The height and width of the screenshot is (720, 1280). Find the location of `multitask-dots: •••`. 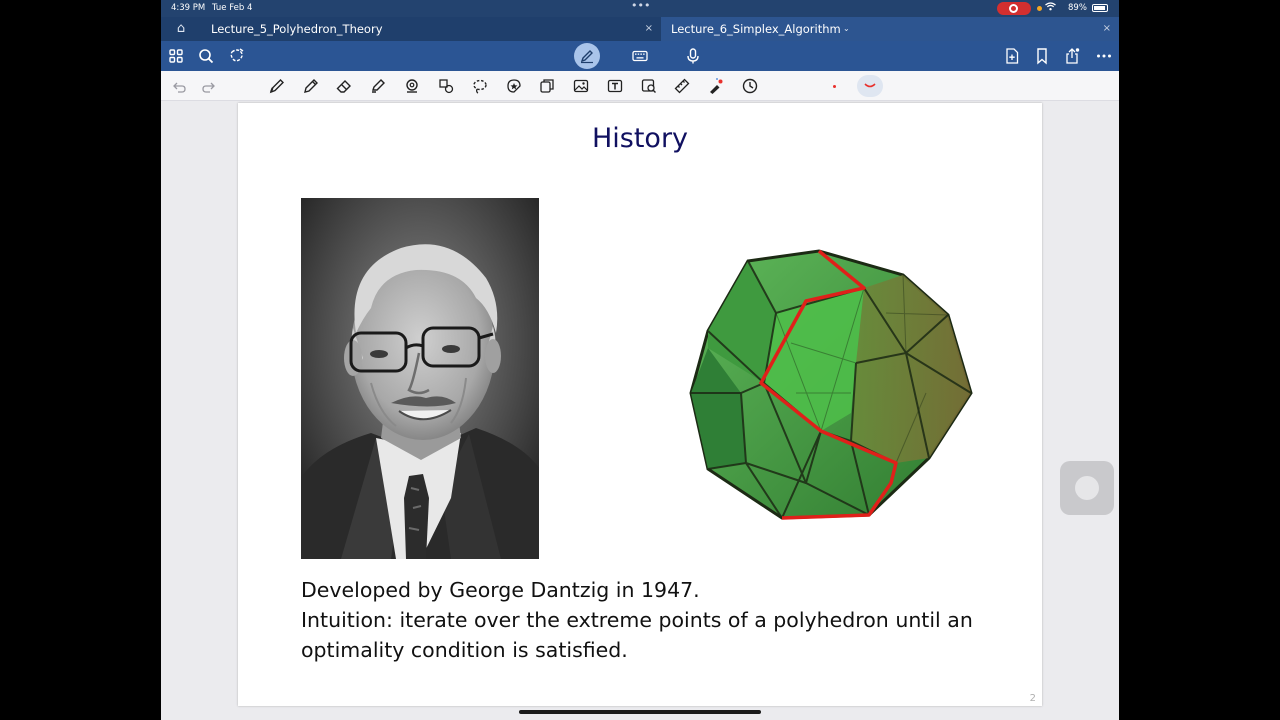

multitask-dots: ••• is located at coordinates (640, 6).